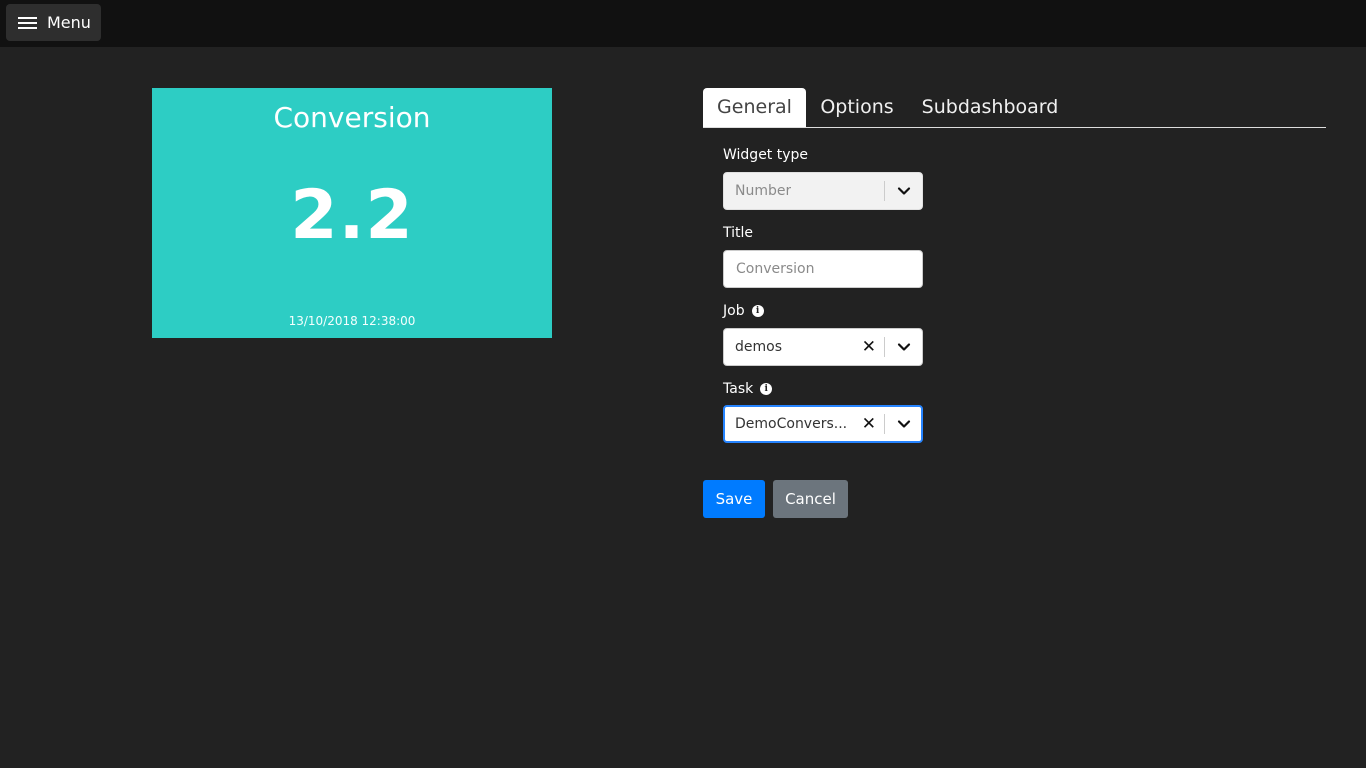 The height and width of the screenshot is (768, 1366). I want to click on task-label-text: Task, so click(738, 389).